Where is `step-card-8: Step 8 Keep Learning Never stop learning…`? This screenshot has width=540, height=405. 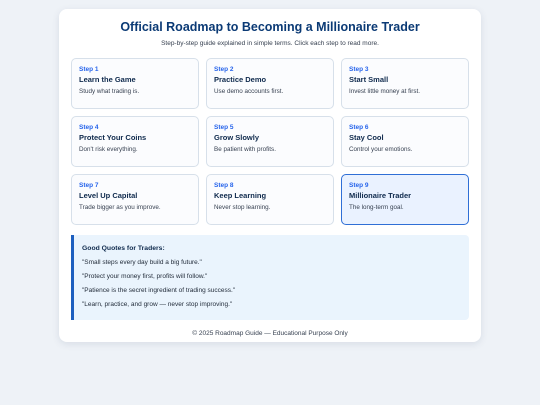
step-card-8: Step 8 Keep Learning Never stop learning… is located at coordinates (270, 199).